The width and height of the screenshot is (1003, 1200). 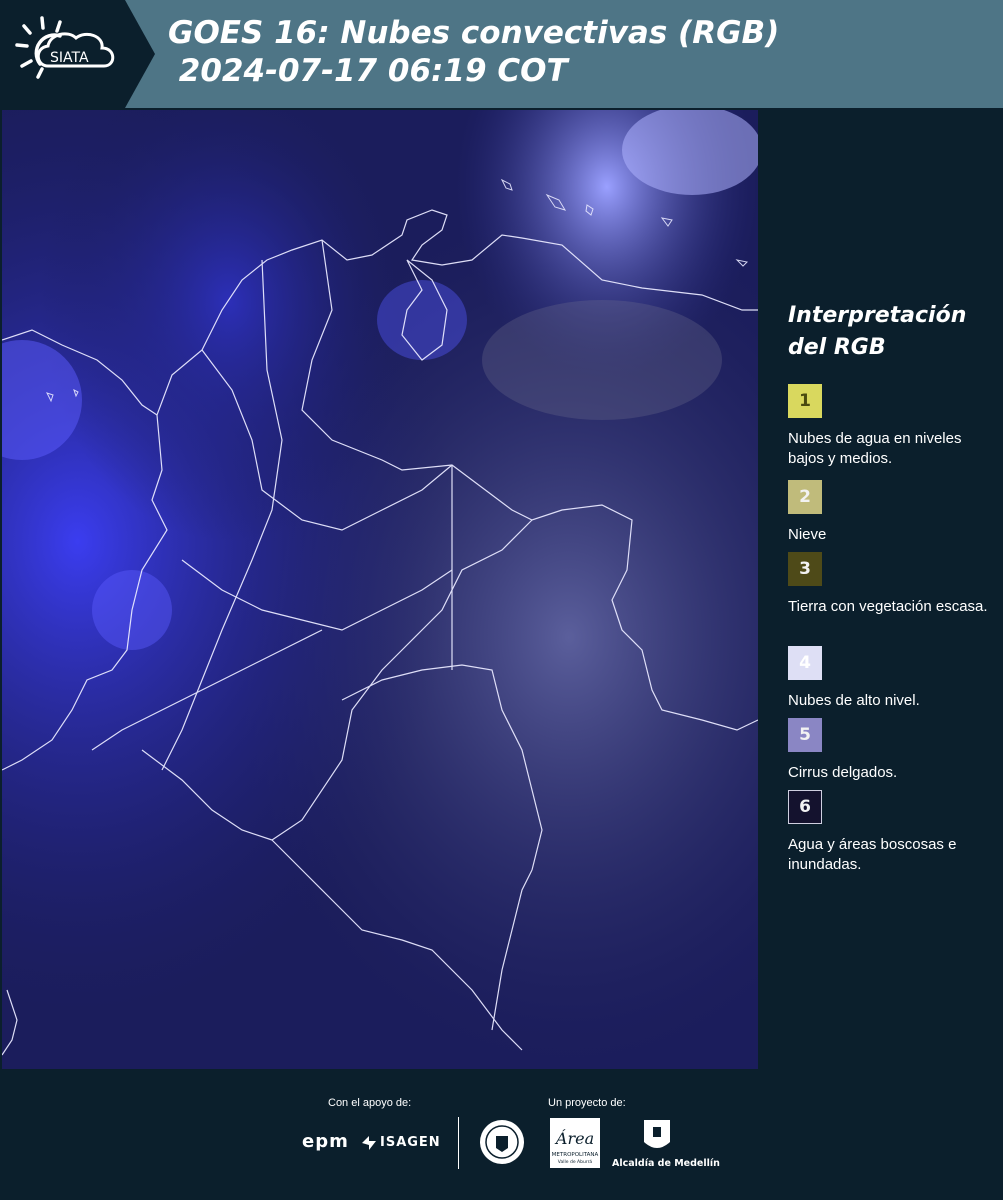 I want to click on area-logo-sub2: Valle de Aburrá, so click(x=575, y=1161).